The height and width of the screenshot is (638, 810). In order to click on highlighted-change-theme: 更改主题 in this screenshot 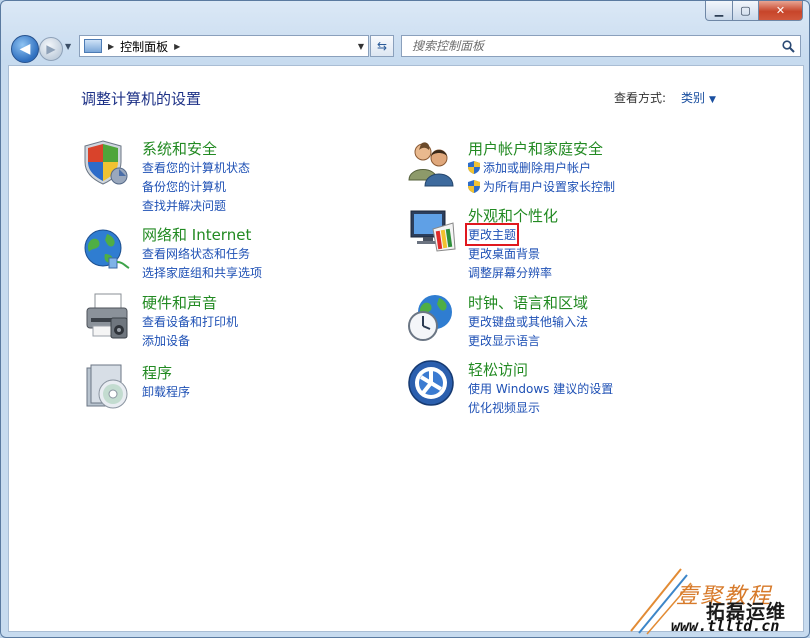, I will do `click(492, 234)`.